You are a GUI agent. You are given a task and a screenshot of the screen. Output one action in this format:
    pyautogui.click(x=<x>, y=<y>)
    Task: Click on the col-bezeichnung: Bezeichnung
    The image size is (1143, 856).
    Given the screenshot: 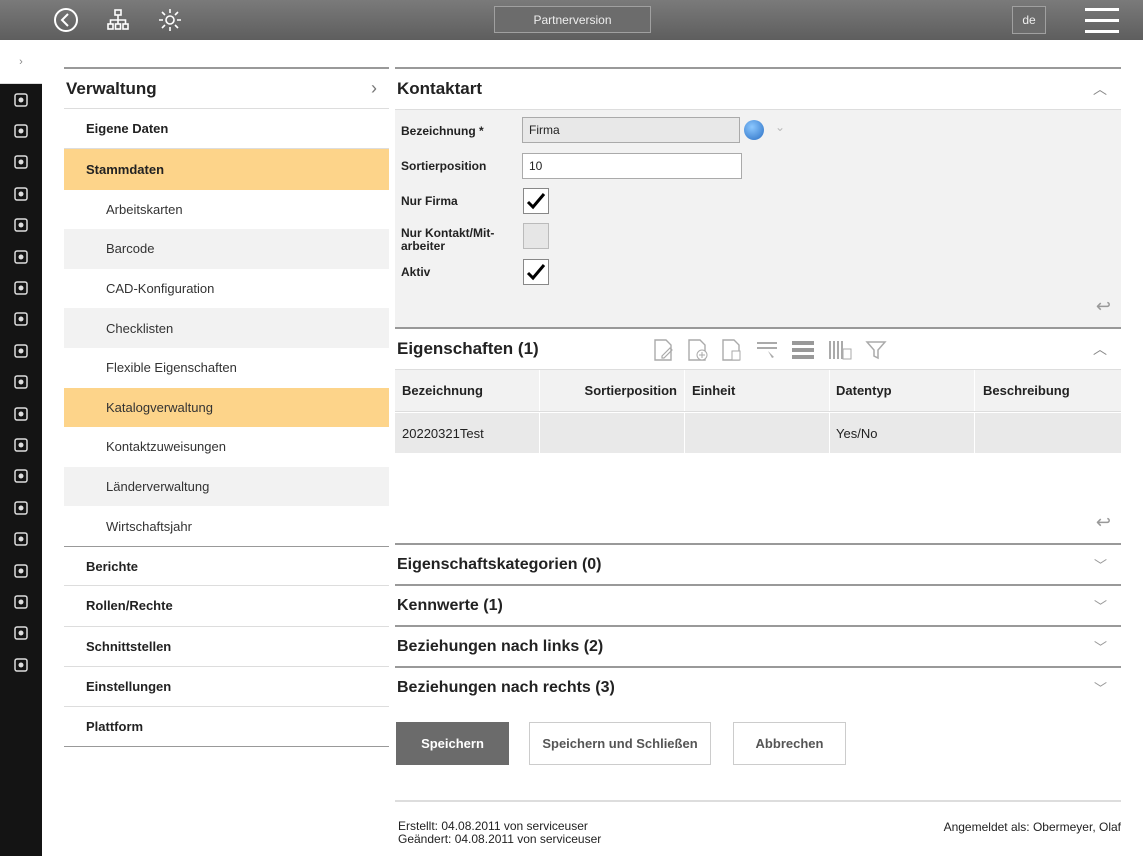 What is the action you would take?
    pyautogui.click(x=467, y=390)
    